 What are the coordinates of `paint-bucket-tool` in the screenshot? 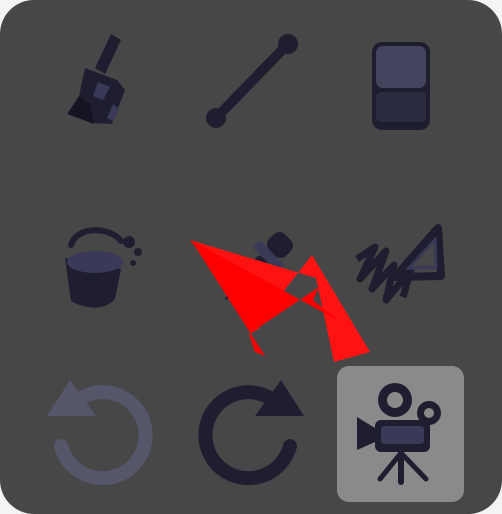 It's located at (100, 275).